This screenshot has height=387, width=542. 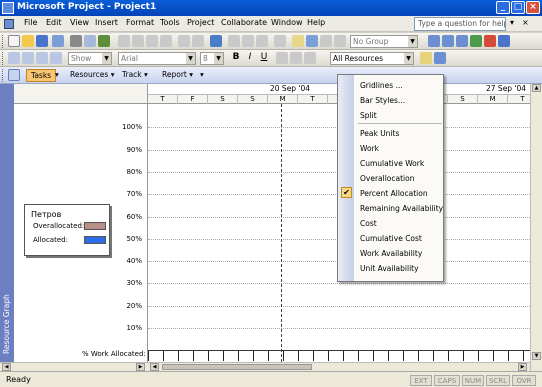 I want to click on vertical-scrollbar: ▲ ▼, so click(x=536, y=227).